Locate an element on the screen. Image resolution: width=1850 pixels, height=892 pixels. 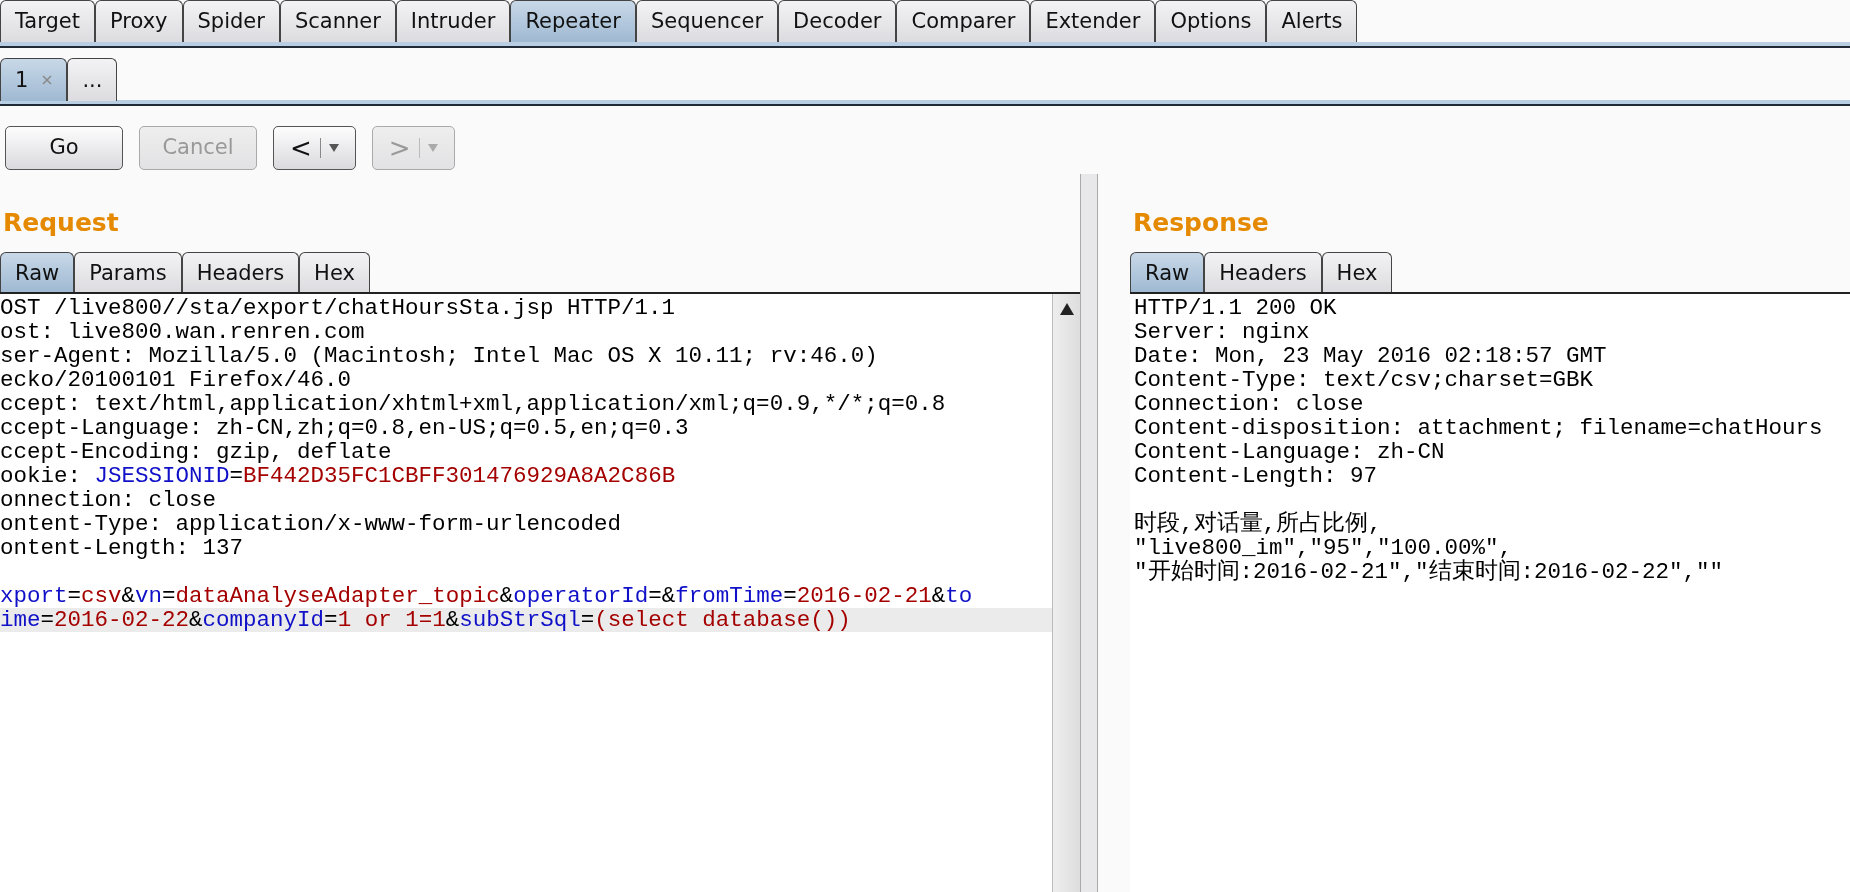
main-tab: Spider is located at coordinates (231, 21).